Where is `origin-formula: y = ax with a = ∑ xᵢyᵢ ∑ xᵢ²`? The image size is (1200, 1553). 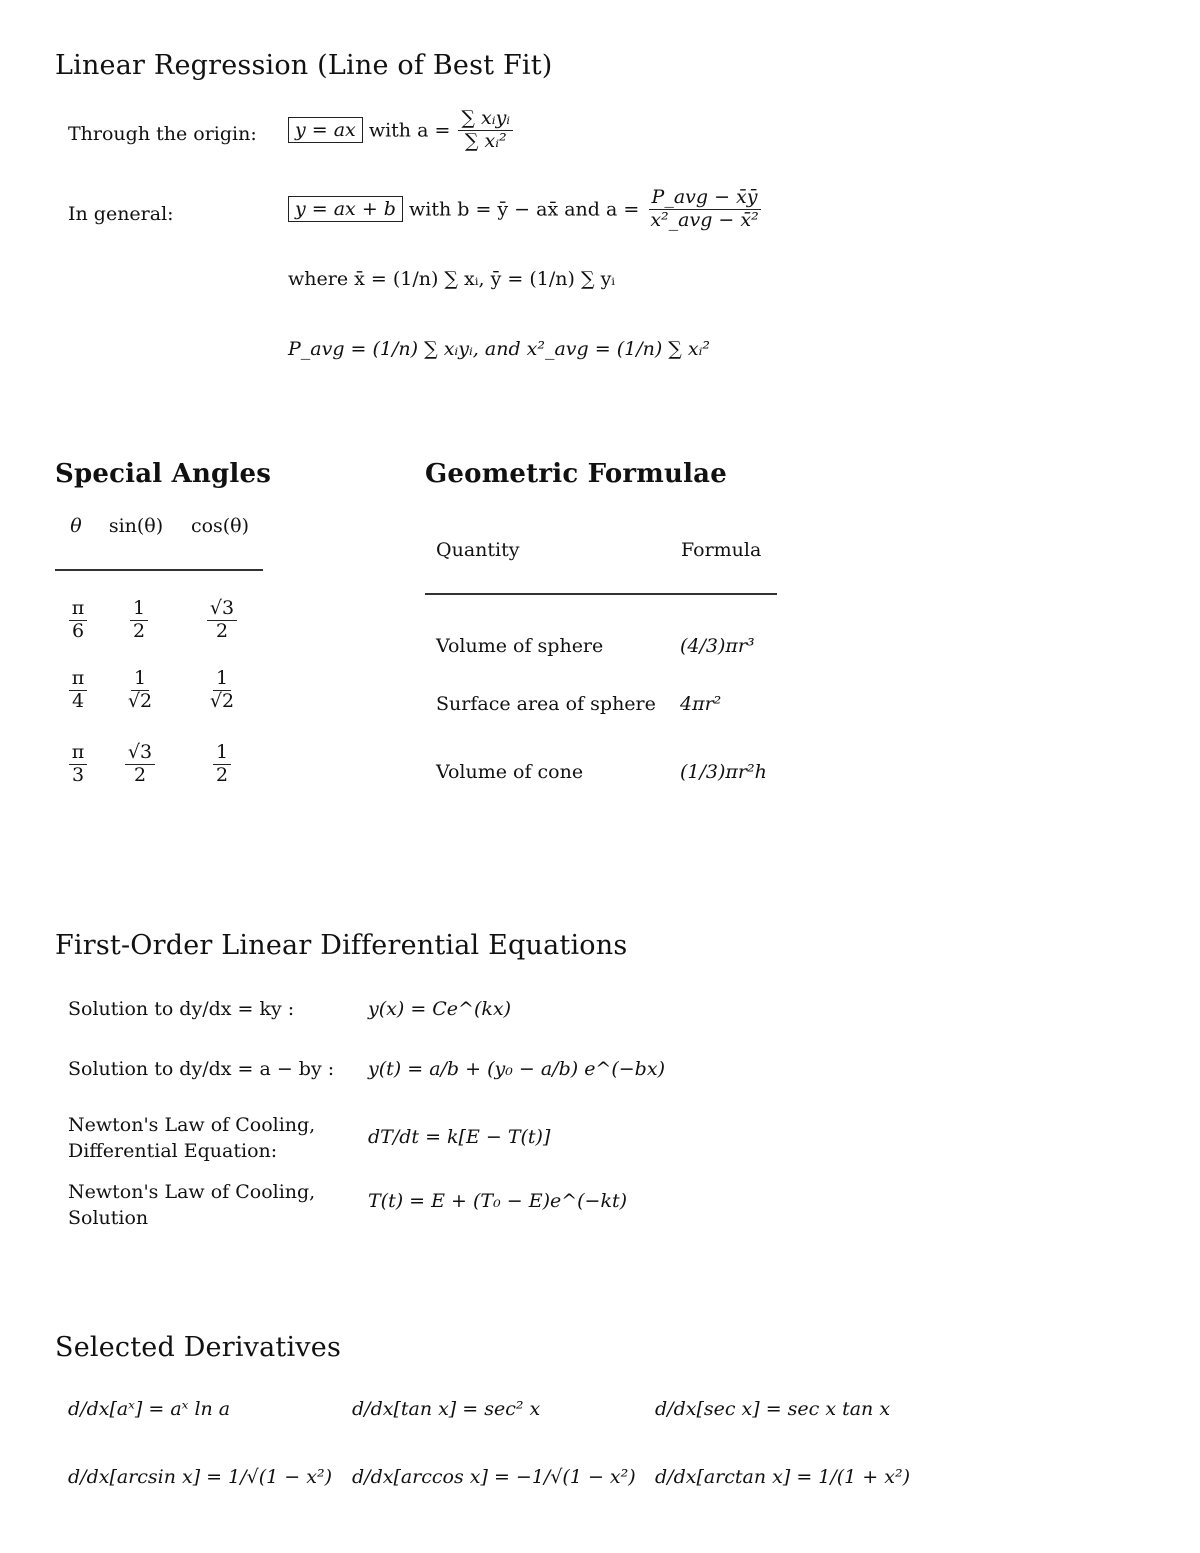
origin-formula: y = ax with a = ∑ xᵢyᵢ ∑ xᵢ² is located at coordinates (401, 130).